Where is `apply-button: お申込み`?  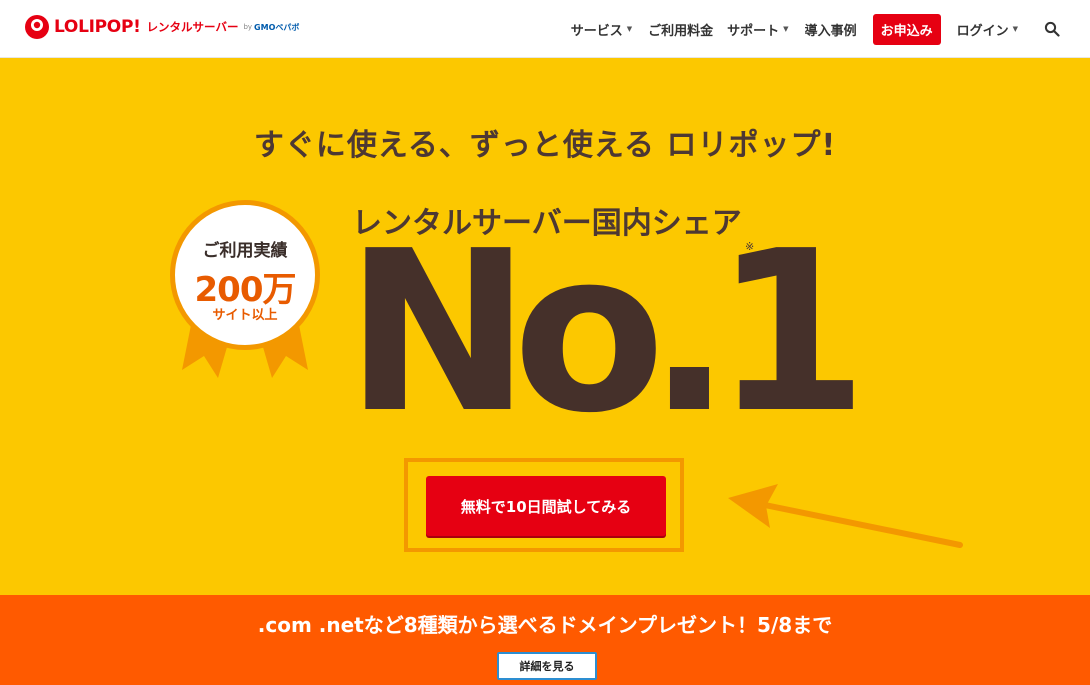
apply-button: お申込み is located at coordinates (906, 29).